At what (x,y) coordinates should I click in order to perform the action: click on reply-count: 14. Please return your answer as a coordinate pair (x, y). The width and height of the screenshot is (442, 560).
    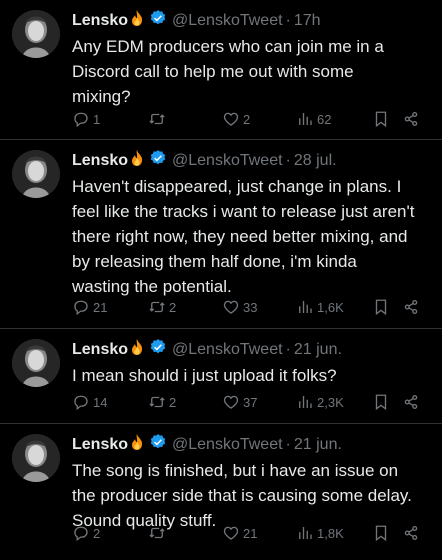
    Looking at the image, I should click on (100, 402).